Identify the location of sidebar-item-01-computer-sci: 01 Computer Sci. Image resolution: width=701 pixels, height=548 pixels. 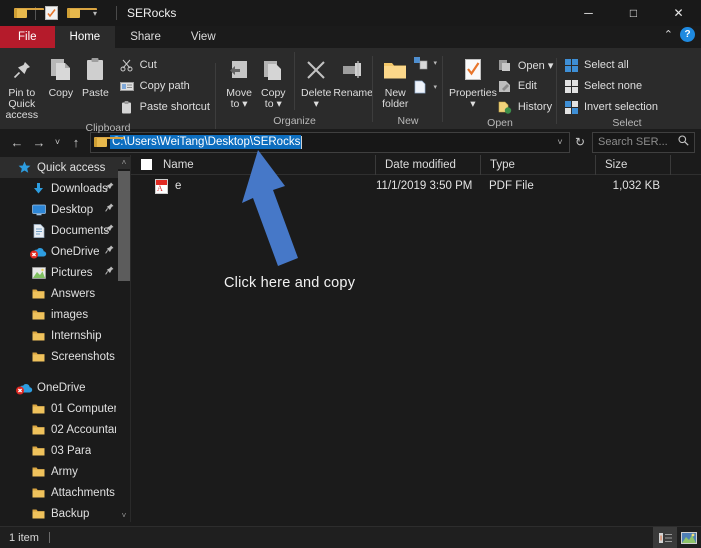
(65, 408).